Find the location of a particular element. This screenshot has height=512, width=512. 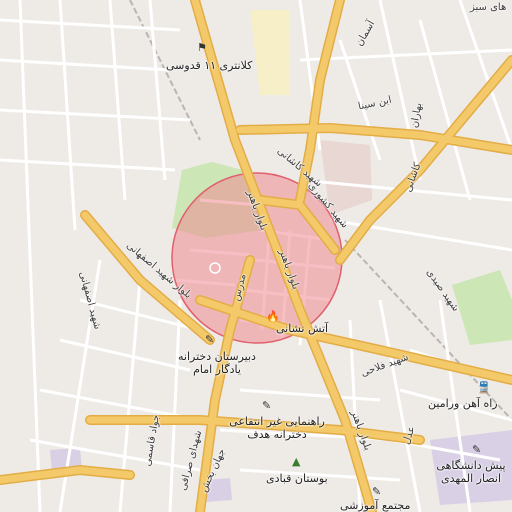

police-icon: ⚑ is located at coordinates (202, 48).